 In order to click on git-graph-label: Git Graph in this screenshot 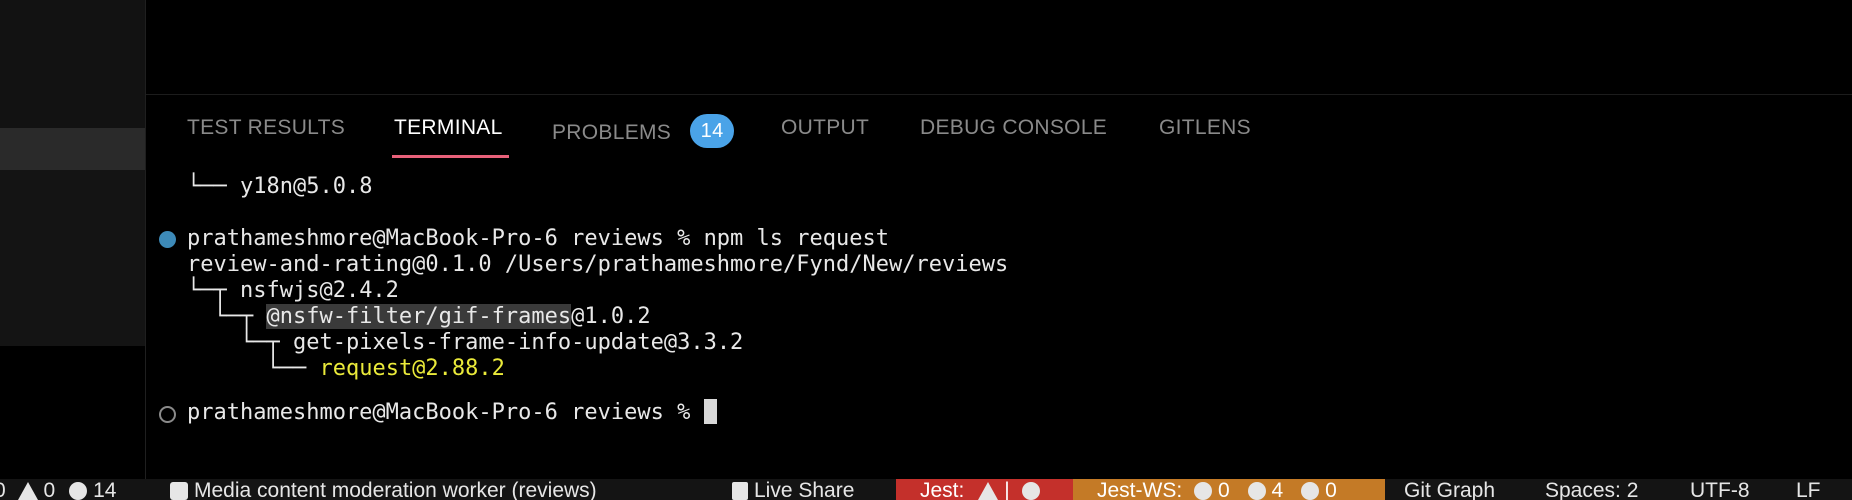, I will do `click(1450, 489)`.